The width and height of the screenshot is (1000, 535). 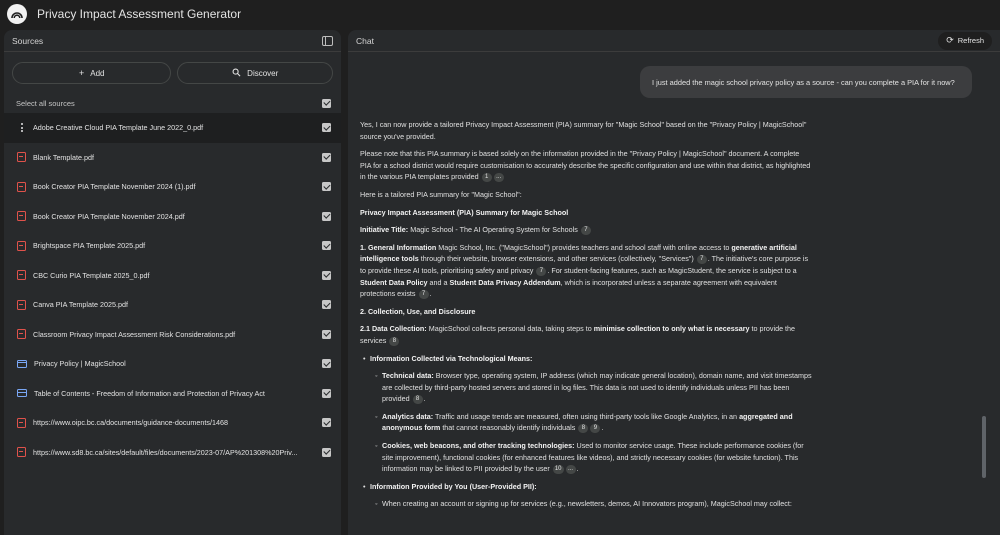 I want to click on app-logo-icon, so click(x=17, y=14).